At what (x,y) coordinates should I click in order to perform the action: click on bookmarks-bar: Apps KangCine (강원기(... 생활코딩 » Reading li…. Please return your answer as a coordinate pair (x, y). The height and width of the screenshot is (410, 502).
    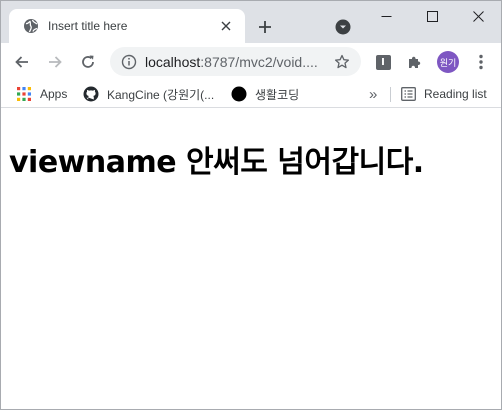
    Looking at the image, I should click on (251, 94).